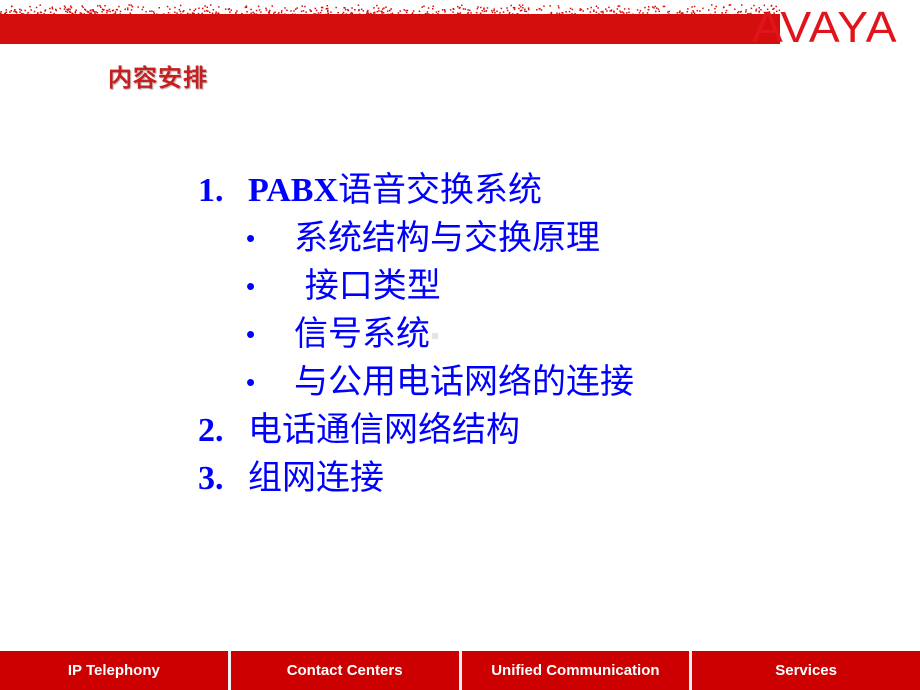 This screenshot has height=690, width=920. What do you see at coordinates (211, 478) in the screenshot?
I see `outline-number: 3.` at bounding box center [211, 478].